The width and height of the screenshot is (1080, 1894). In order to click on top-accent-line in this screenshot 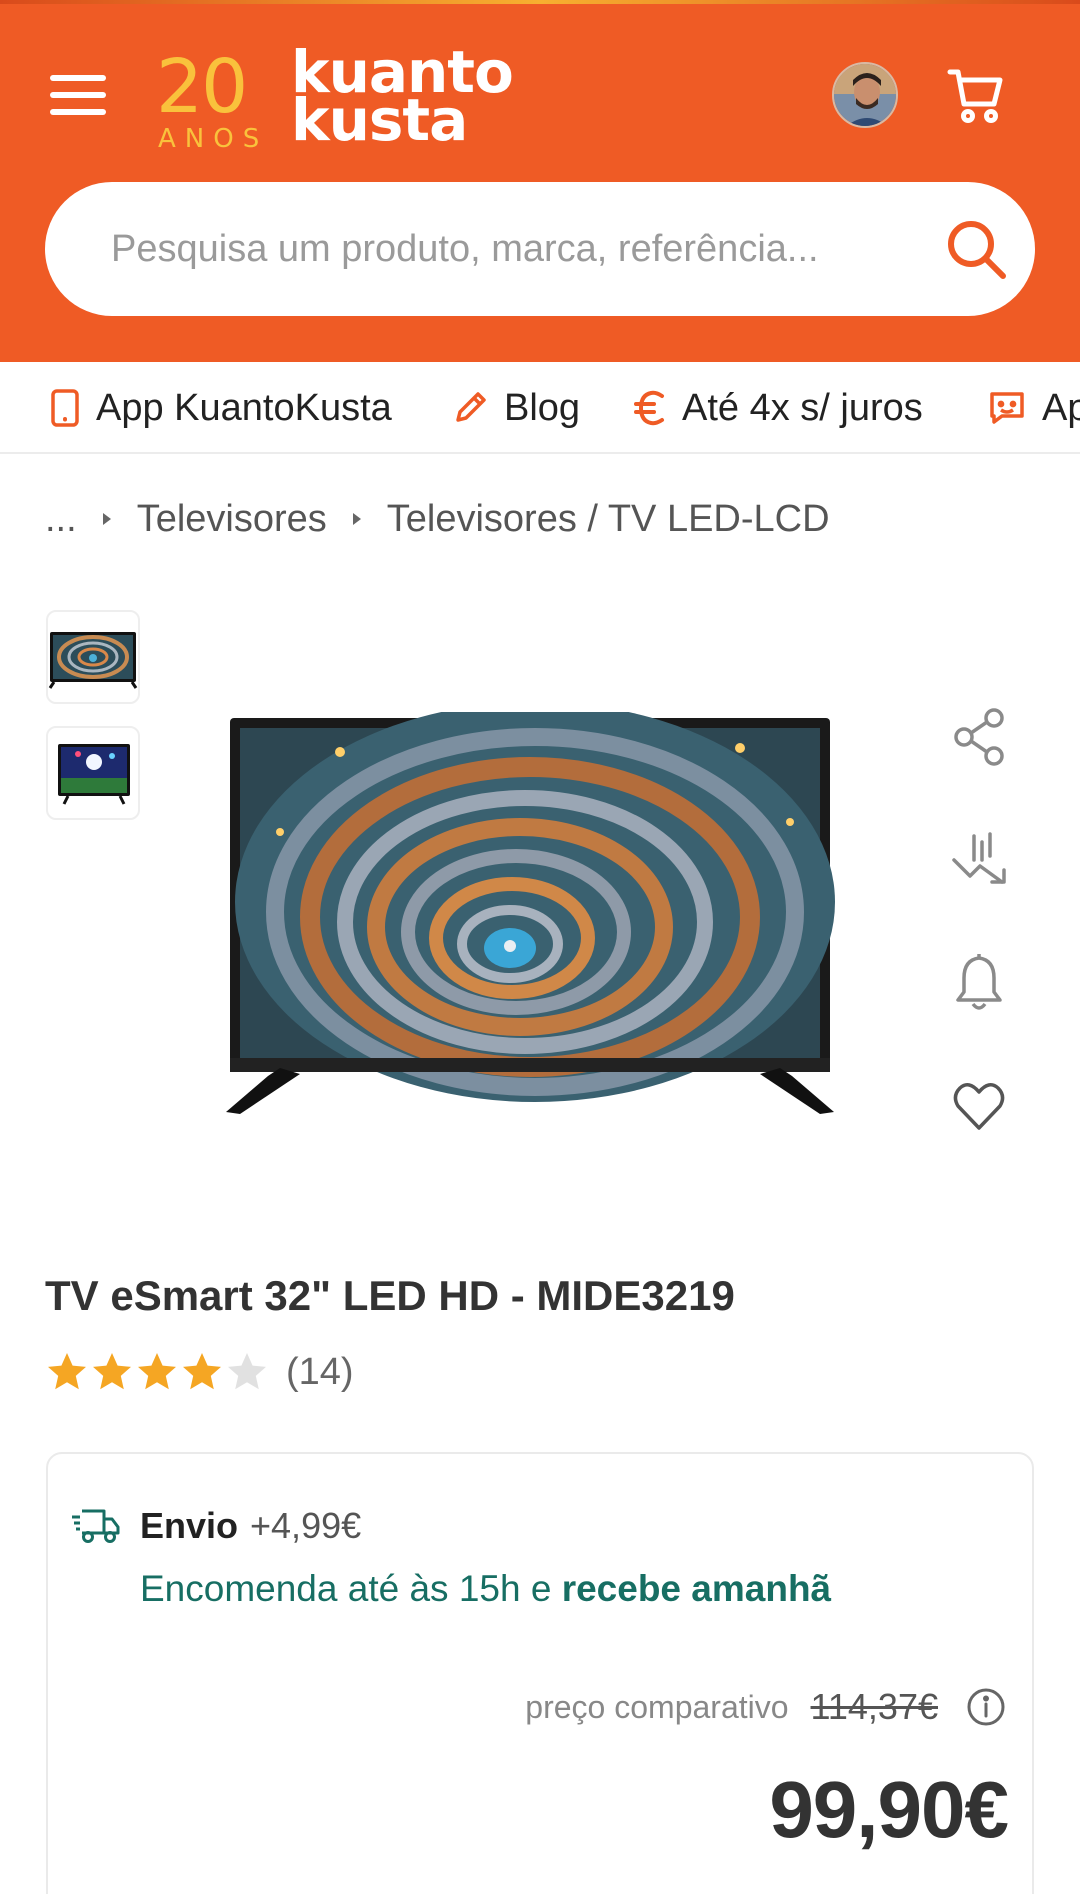, I will do `click(540, 2)`.